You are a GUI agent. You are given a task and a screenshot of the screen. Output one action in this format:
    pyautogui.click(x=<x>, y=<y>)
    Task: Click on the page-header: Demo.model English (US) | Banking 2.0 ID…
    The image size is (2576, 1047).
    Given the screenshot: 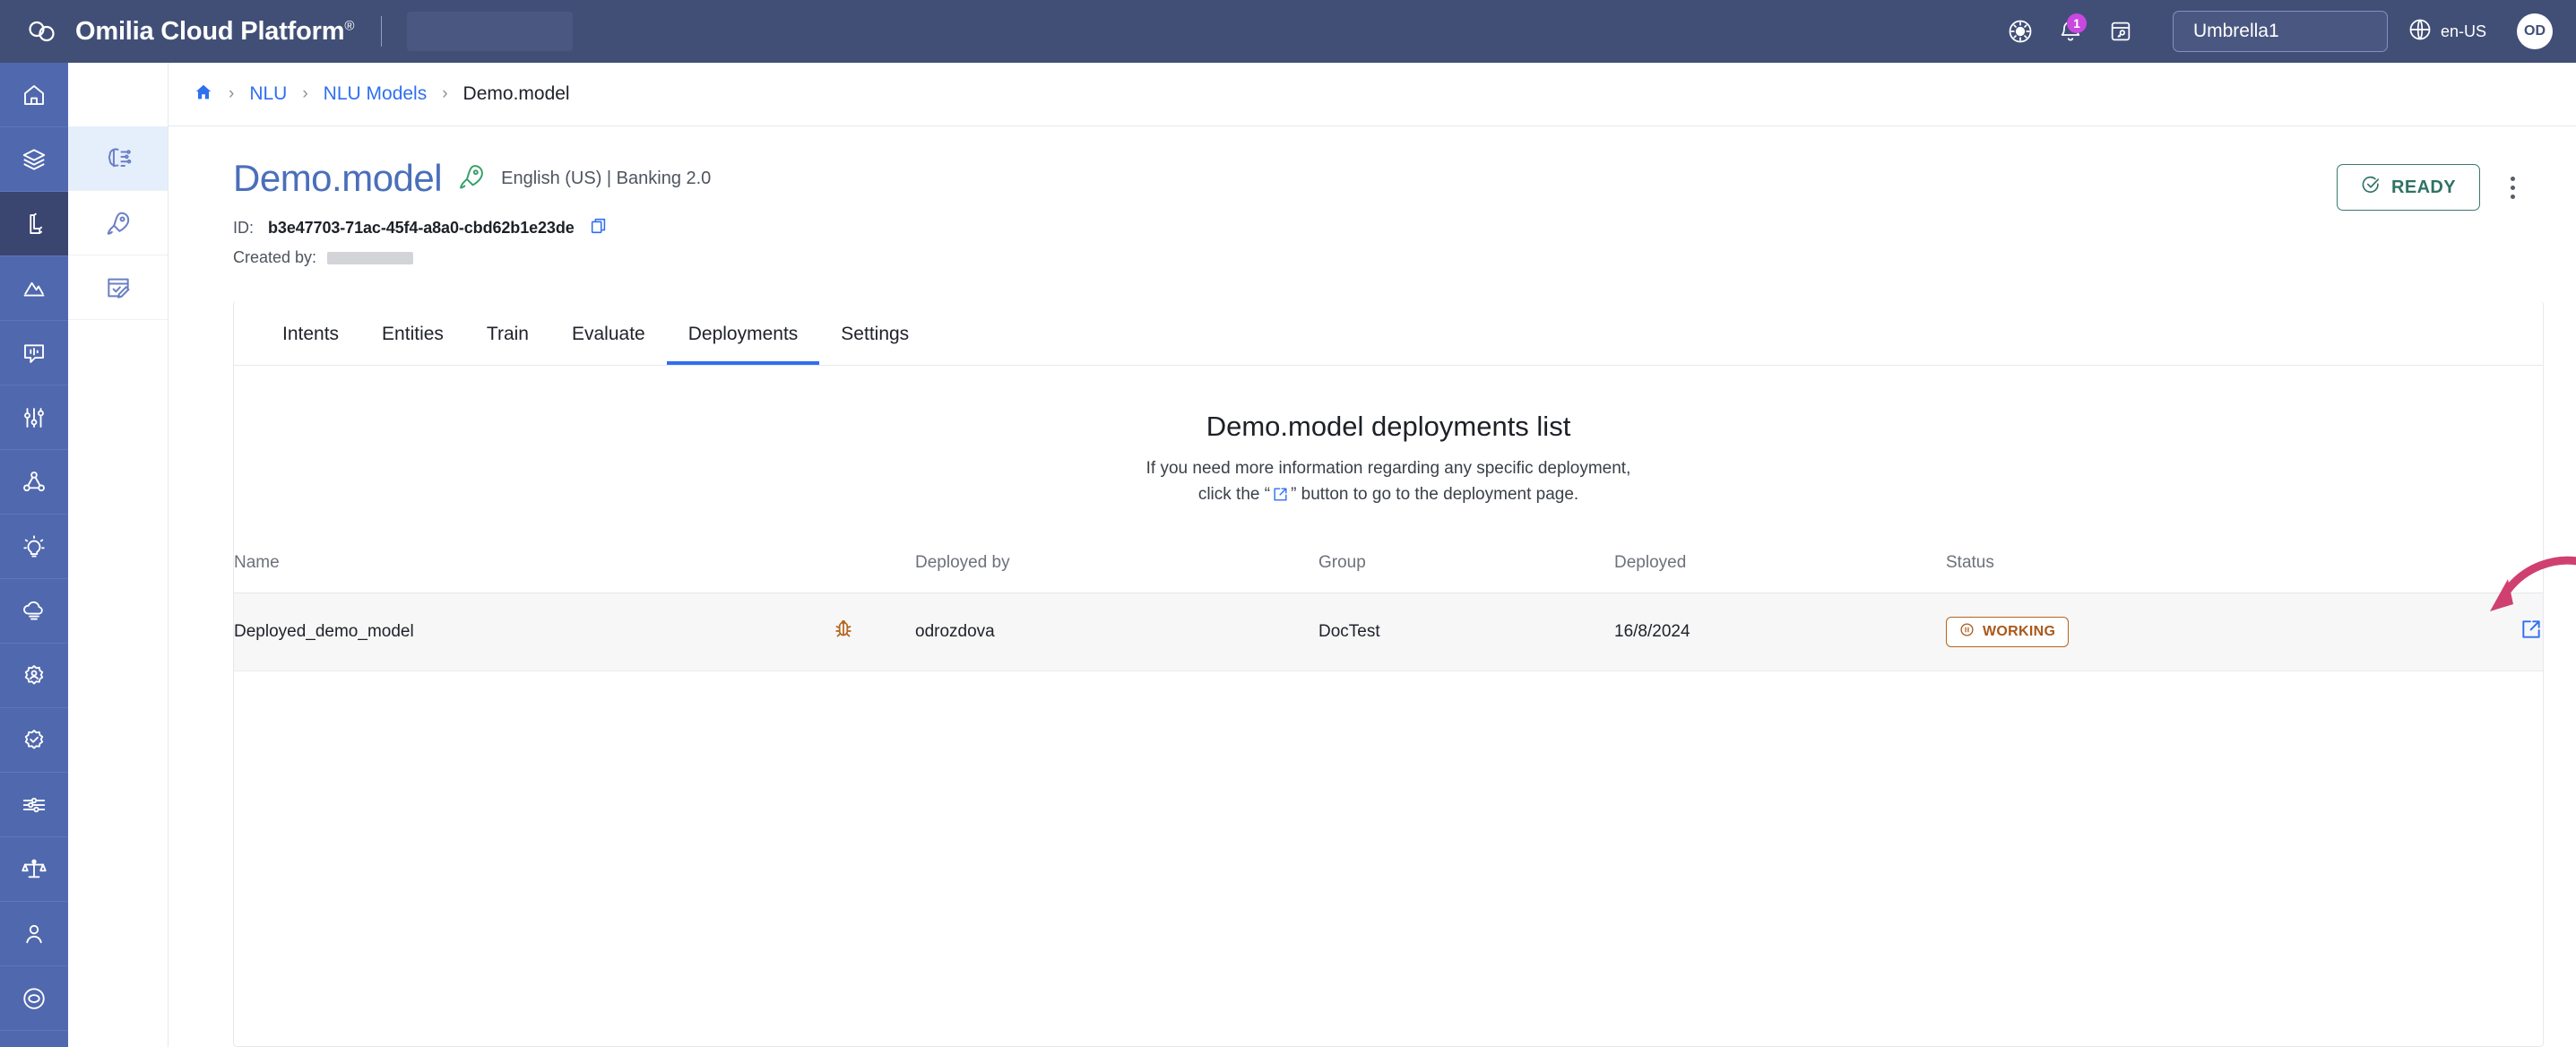 What is the action you would take?
    pyautogui.click(x=1372, y=196)
    